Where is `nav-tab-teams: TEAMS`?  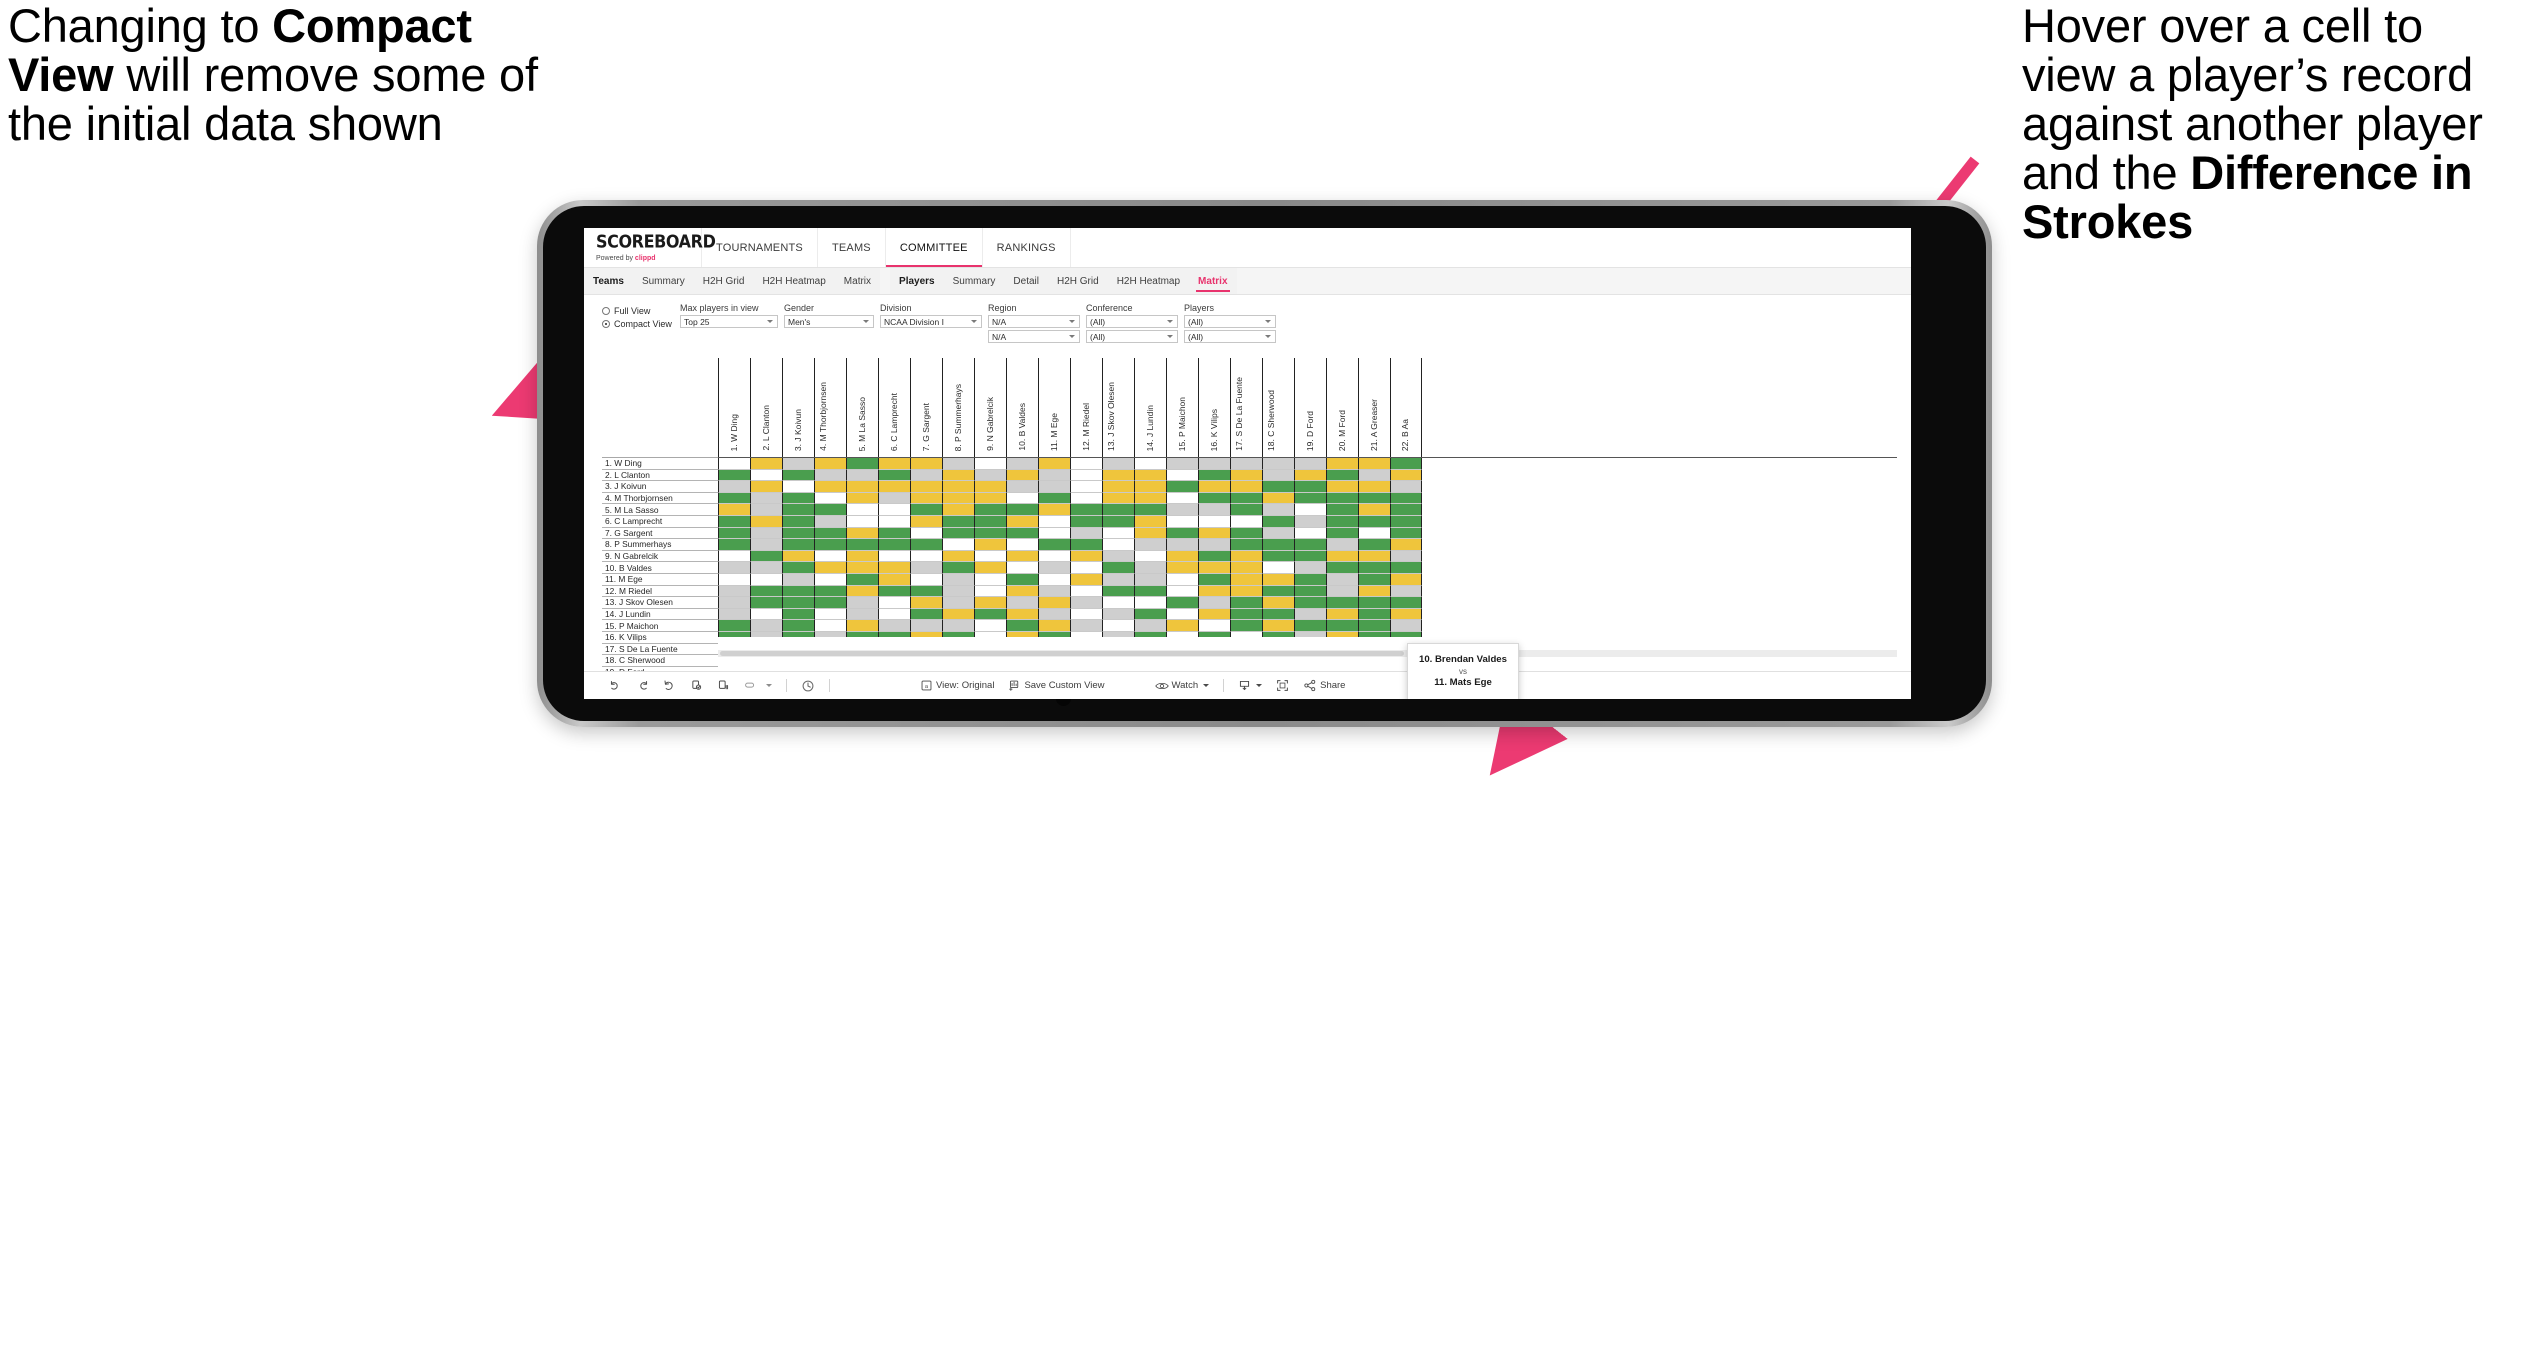 nav-tab-teams: TEAMS is located at coordinates (852, 247).